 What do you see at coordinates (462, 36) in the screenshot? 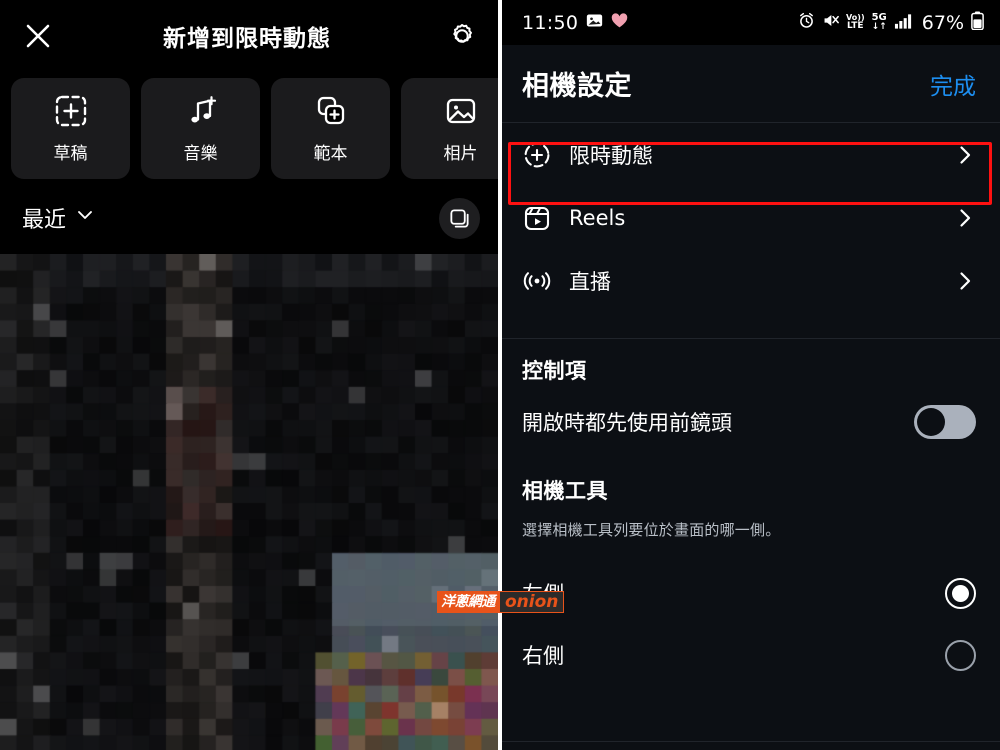
I see `gear-icon` at bounding box center [462, 36].